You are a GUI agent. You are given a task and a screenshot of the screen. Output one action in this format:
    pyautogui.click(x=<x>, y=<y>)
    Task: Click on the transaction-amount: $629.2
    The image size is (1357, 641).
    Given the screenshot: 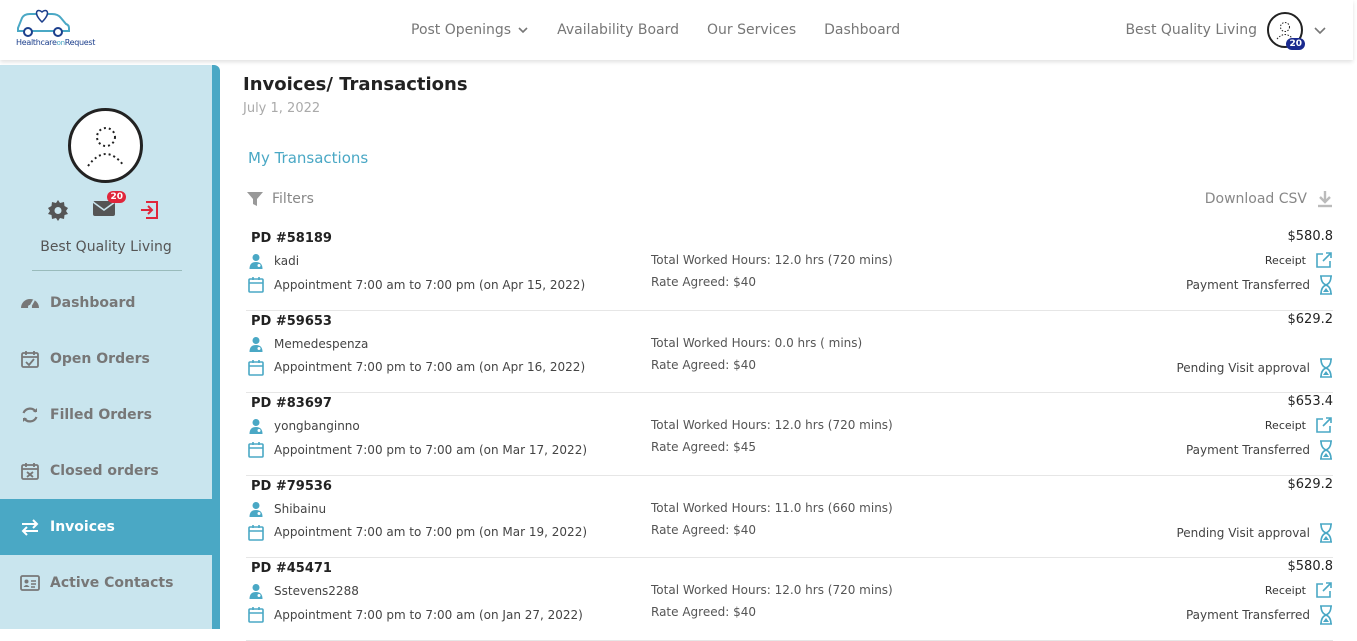 What is the action you would take?
    pyautogui.click(x=1310, y=484)
    